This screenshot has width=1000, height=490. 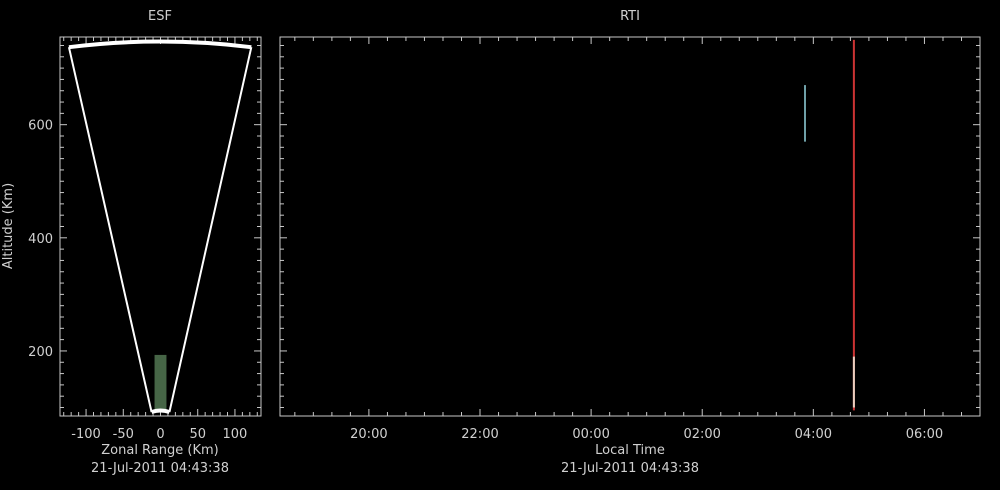 I want to click on esf-fan-right-edge, so click(x=210, y=229).